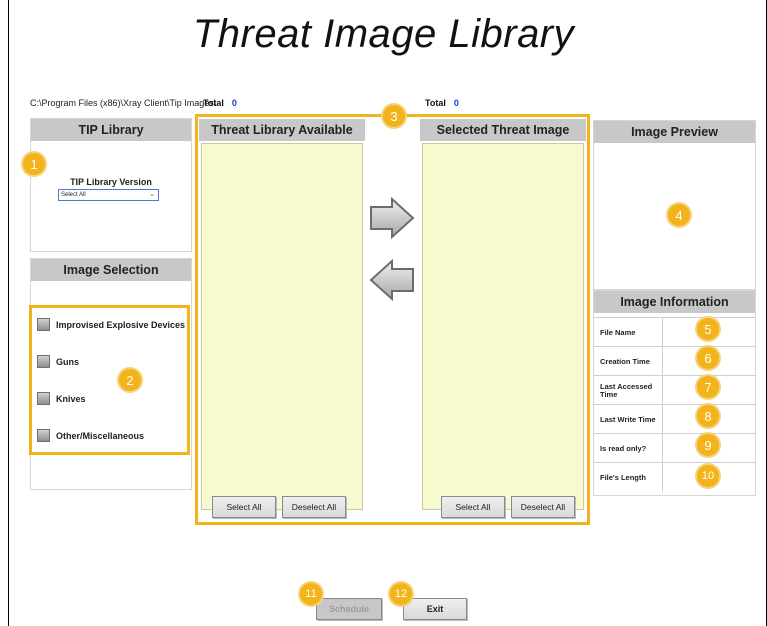  I want to click on available-total: Total 0, so click(220, 103).